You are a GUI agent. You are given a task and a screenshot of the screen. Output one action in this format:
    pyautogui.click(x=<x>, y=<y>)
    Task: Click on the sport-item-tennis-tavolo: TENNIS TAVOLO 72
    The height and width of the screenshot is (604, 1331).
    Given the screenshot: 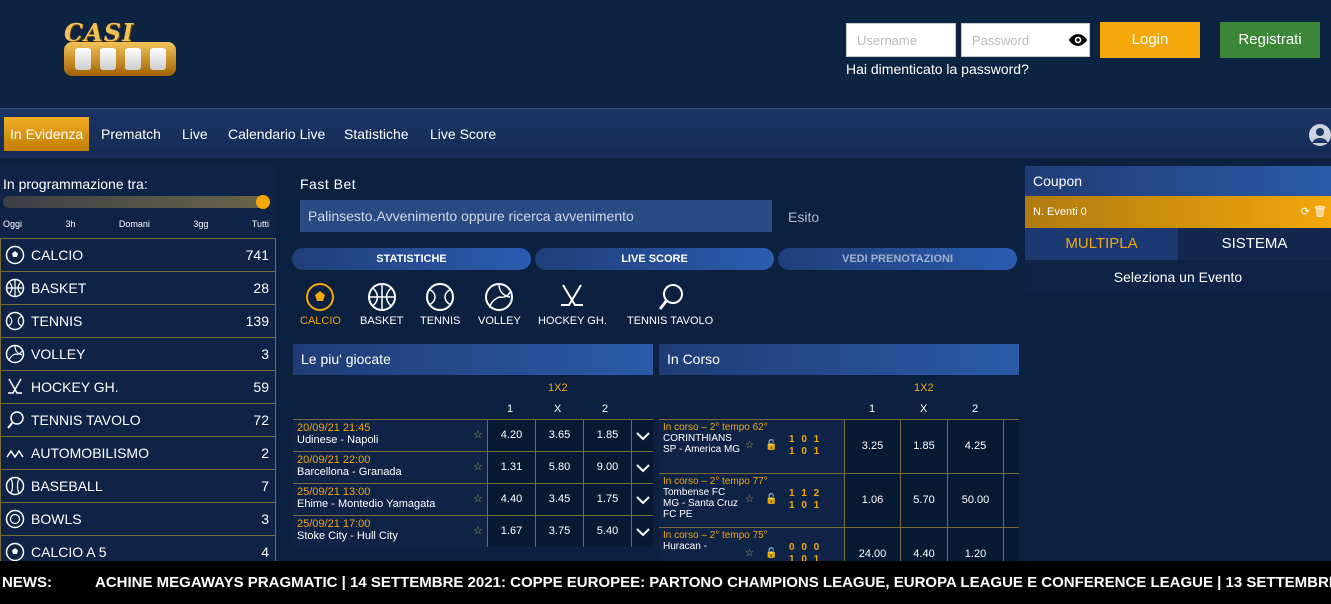 What is the action you would take?
    pyautogui.click(x=138, y=419)
    